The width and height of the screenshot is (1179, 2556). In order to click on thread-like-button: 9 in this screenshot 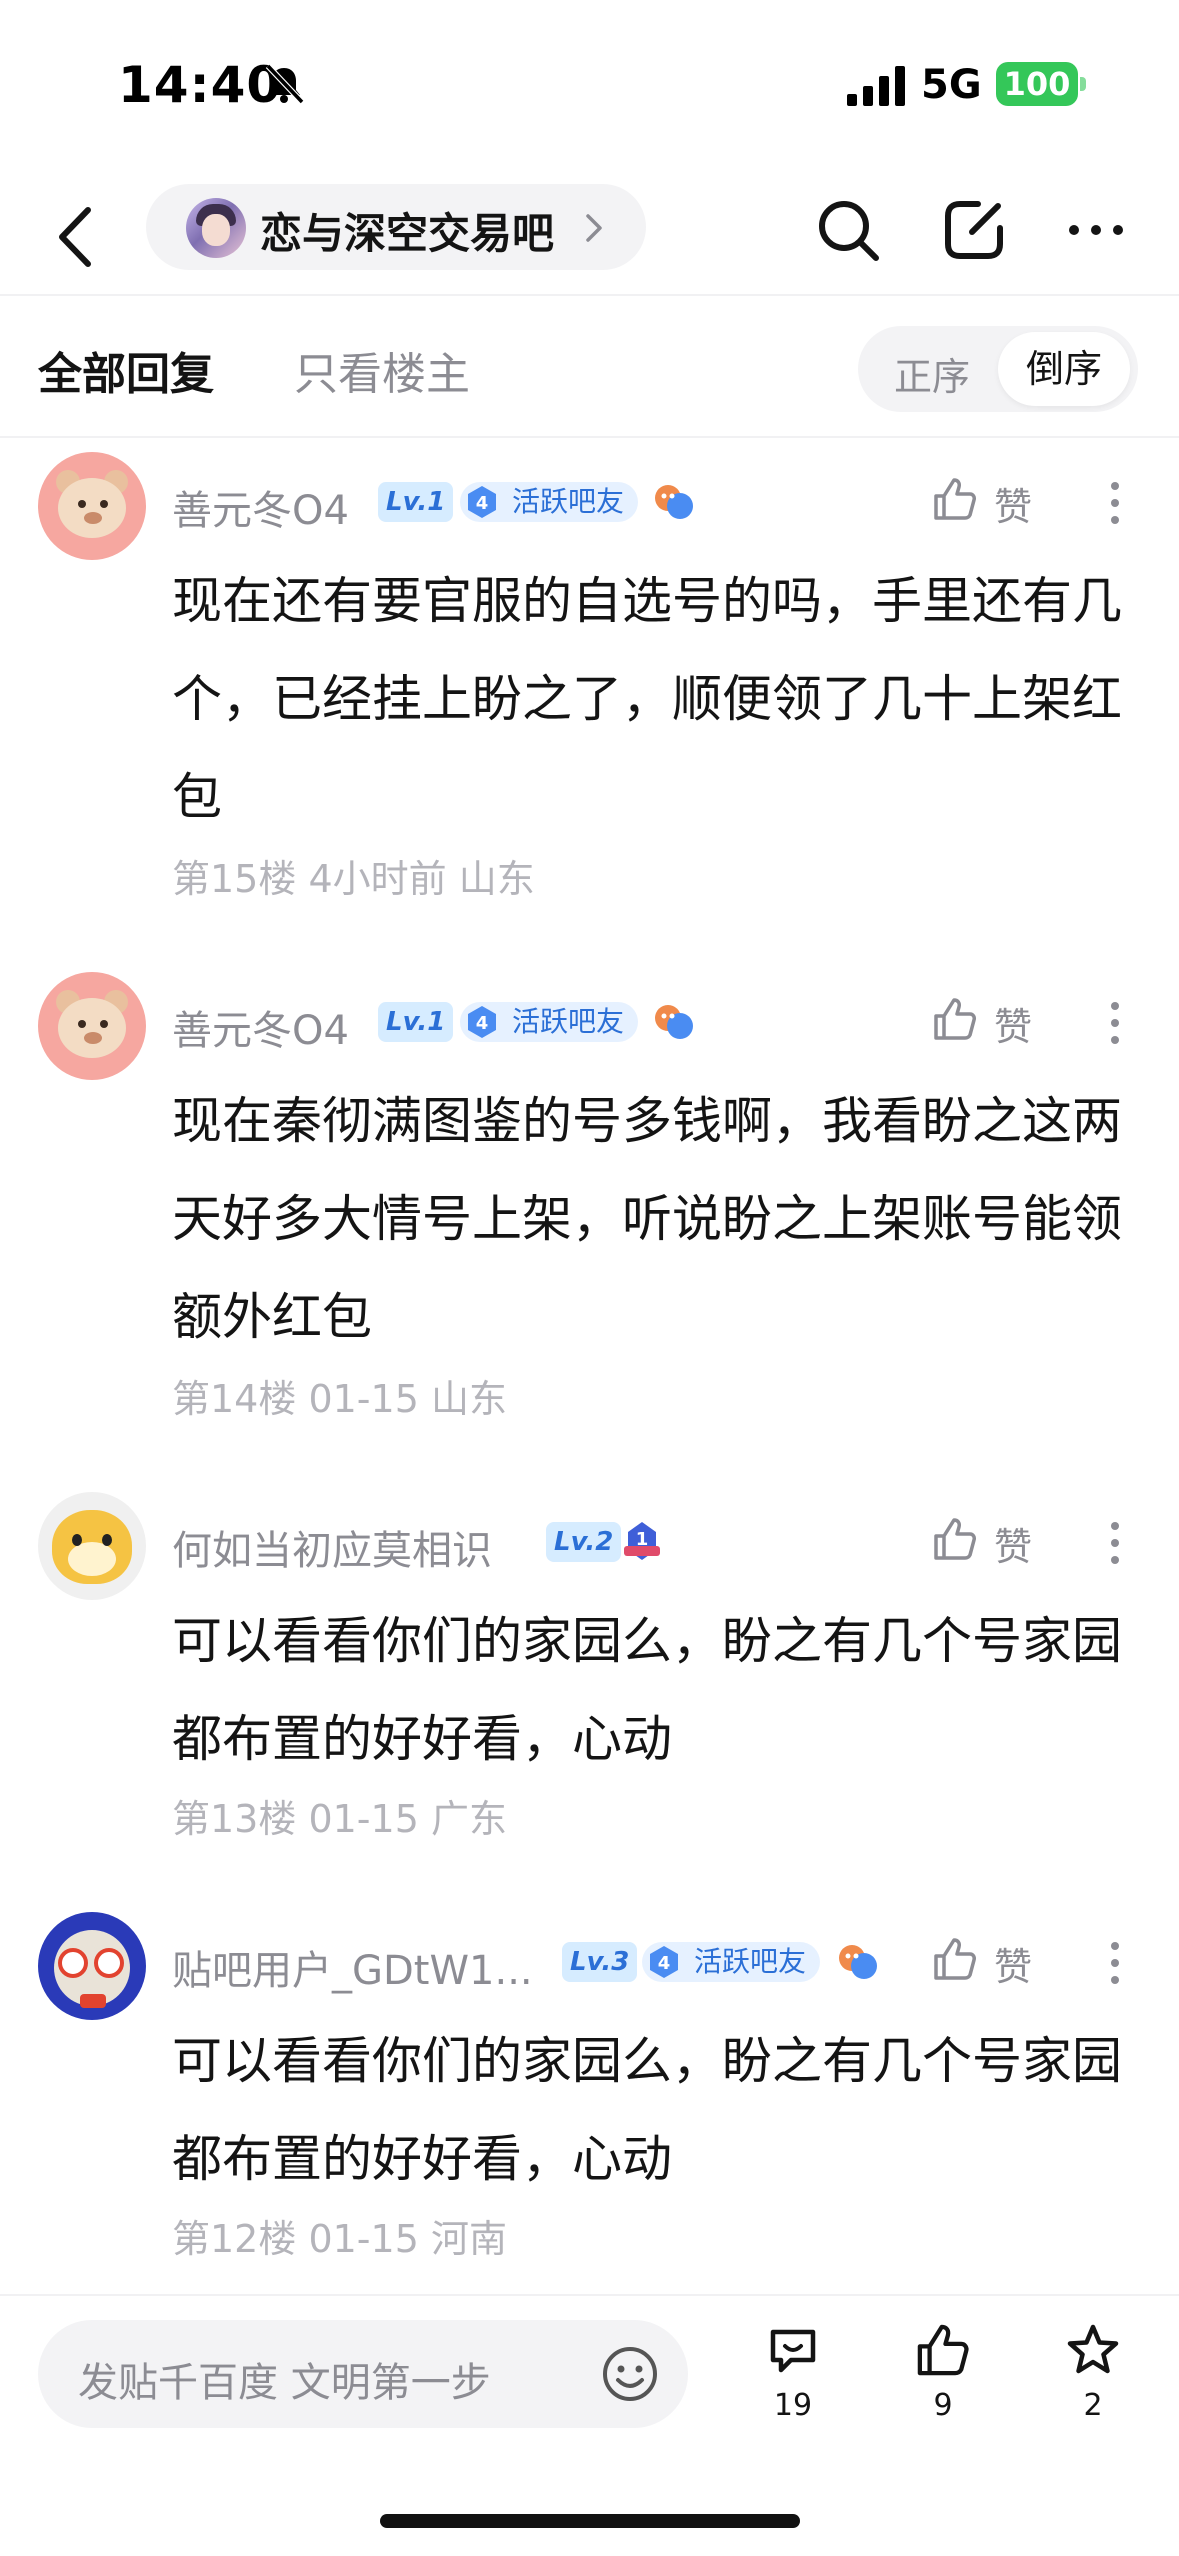, I will do `click(943, 2377)`.